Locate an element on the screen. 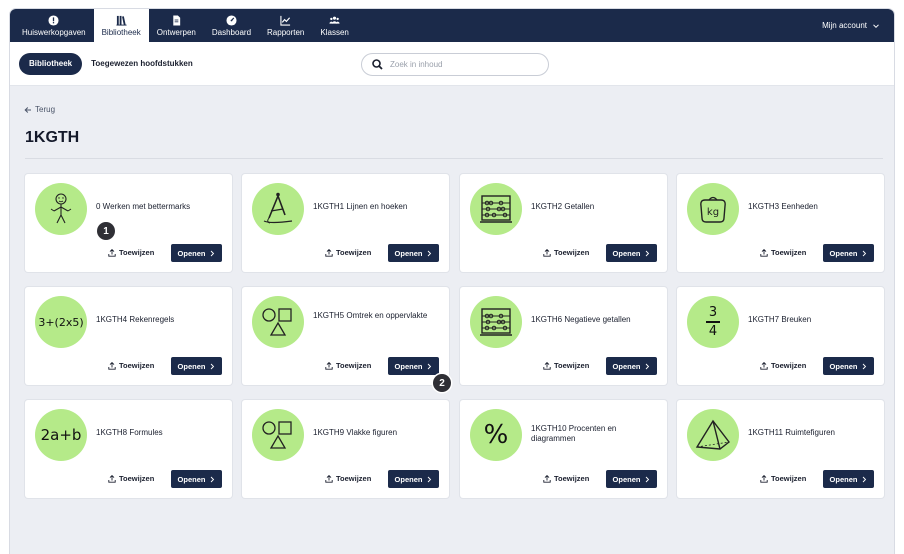 Image resolution: width=904 pixels, height=554 pixels. search-icon is located at coordinates (377, 64).